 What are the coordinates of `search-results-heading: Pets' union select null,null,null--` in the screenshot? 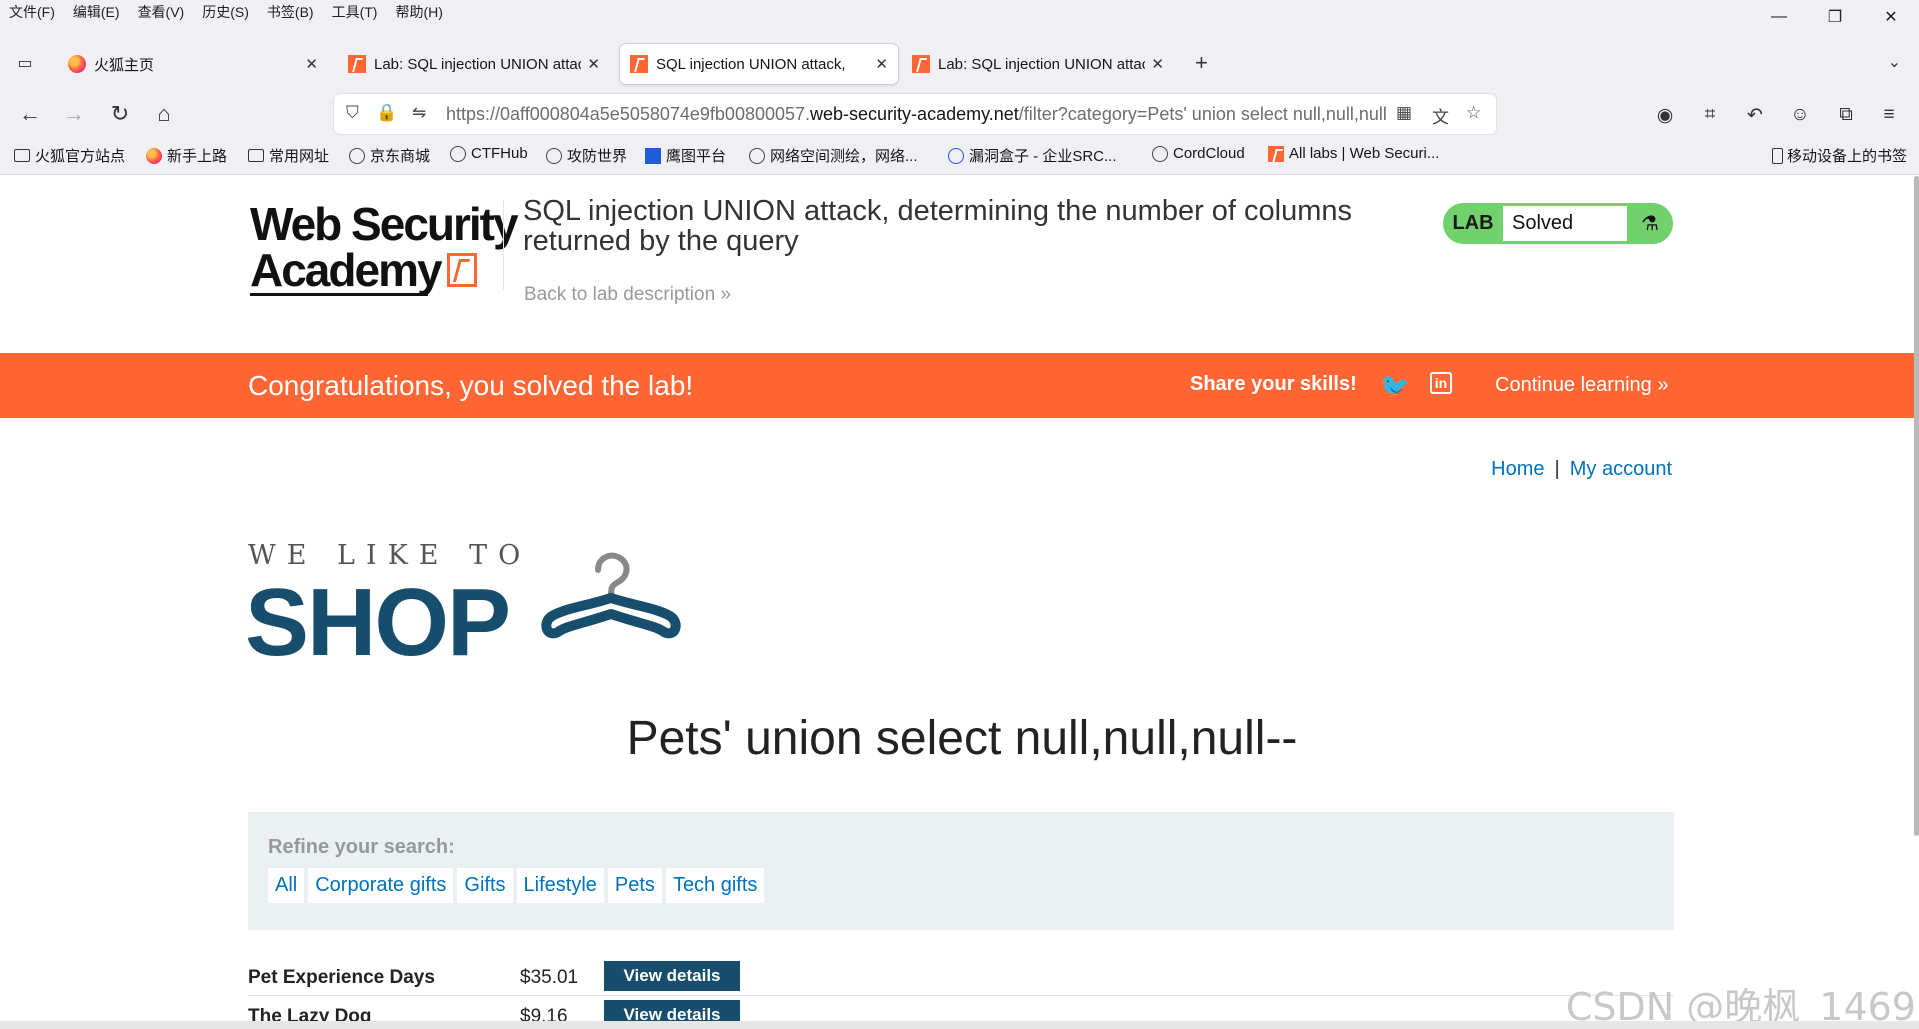 It's located at (962, 738).